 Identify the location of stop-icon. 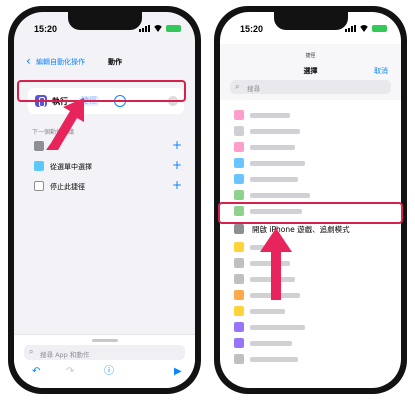
(39, 186).